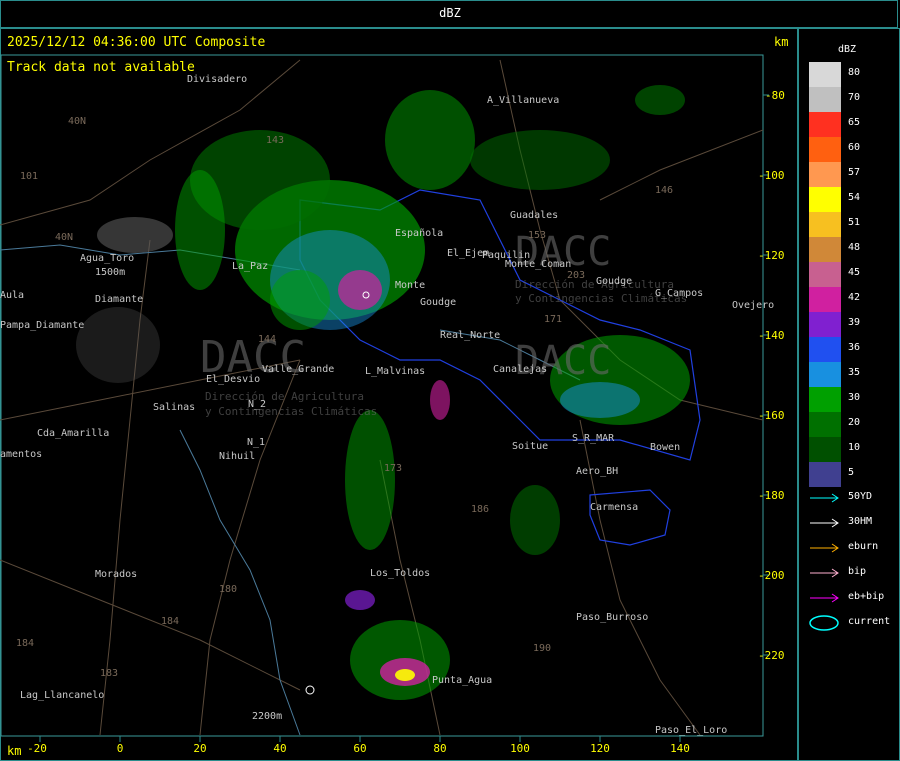  What do you see at coordinates (775, 95) in the screenshot?
I see `y-tick: -80` at bounding box center [775, 95].